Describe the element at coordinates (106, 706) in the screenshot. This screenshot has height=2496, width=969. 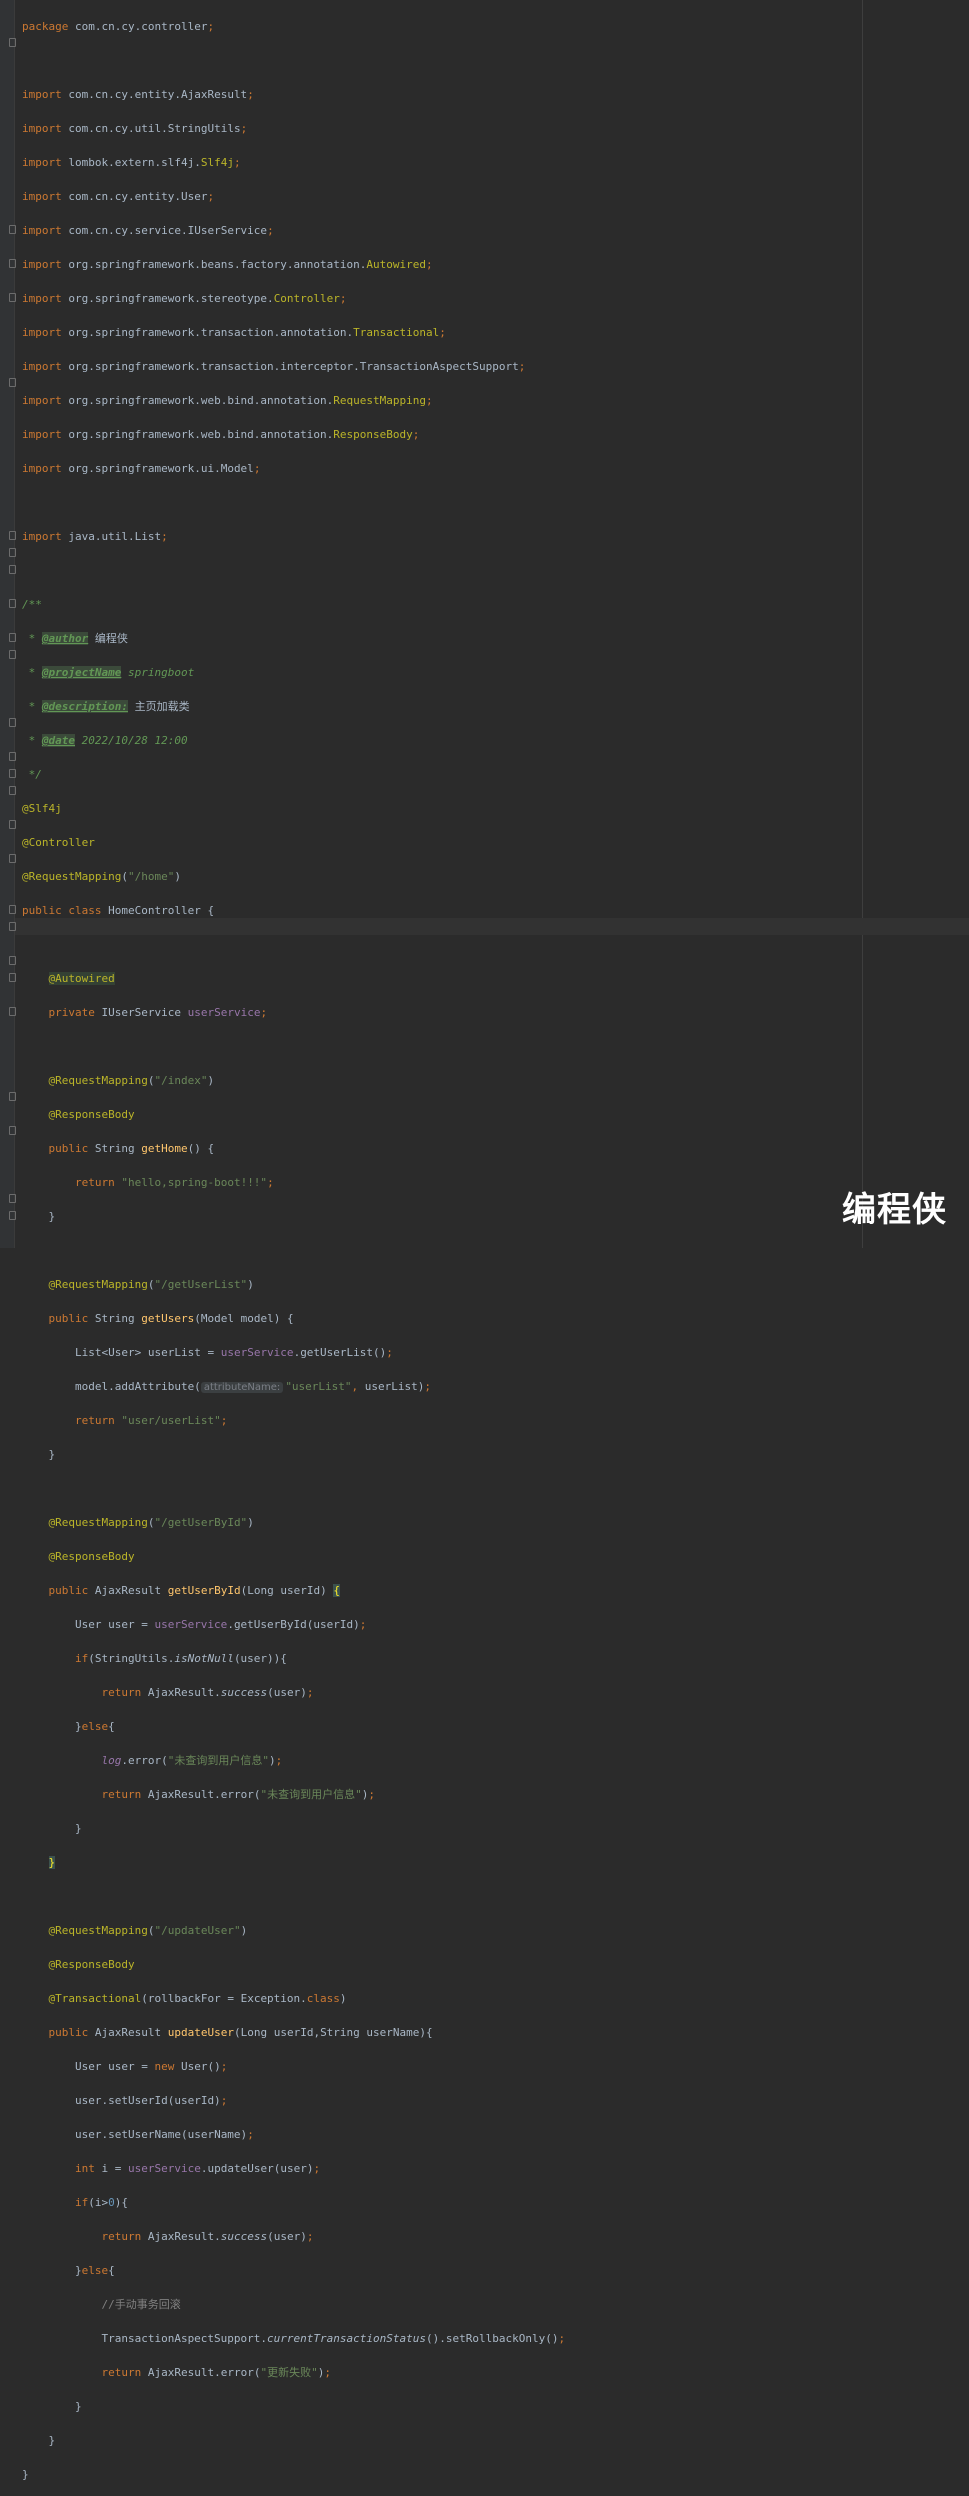
I see `code-line: * @description: 主页加载类` at that location.